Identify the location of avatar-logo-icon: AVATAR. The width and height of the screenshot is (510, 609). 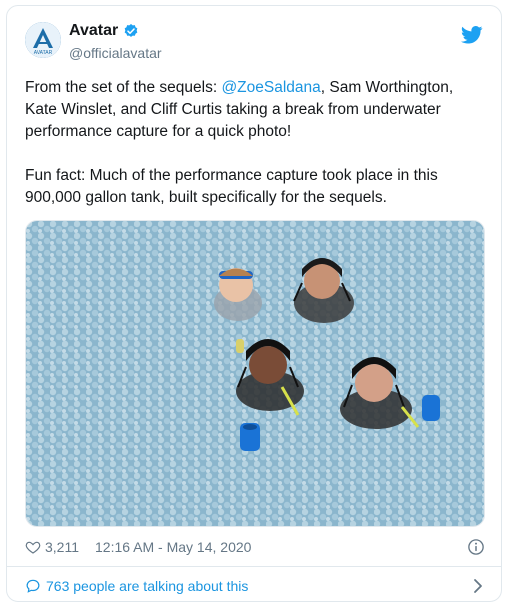
(43, 40).